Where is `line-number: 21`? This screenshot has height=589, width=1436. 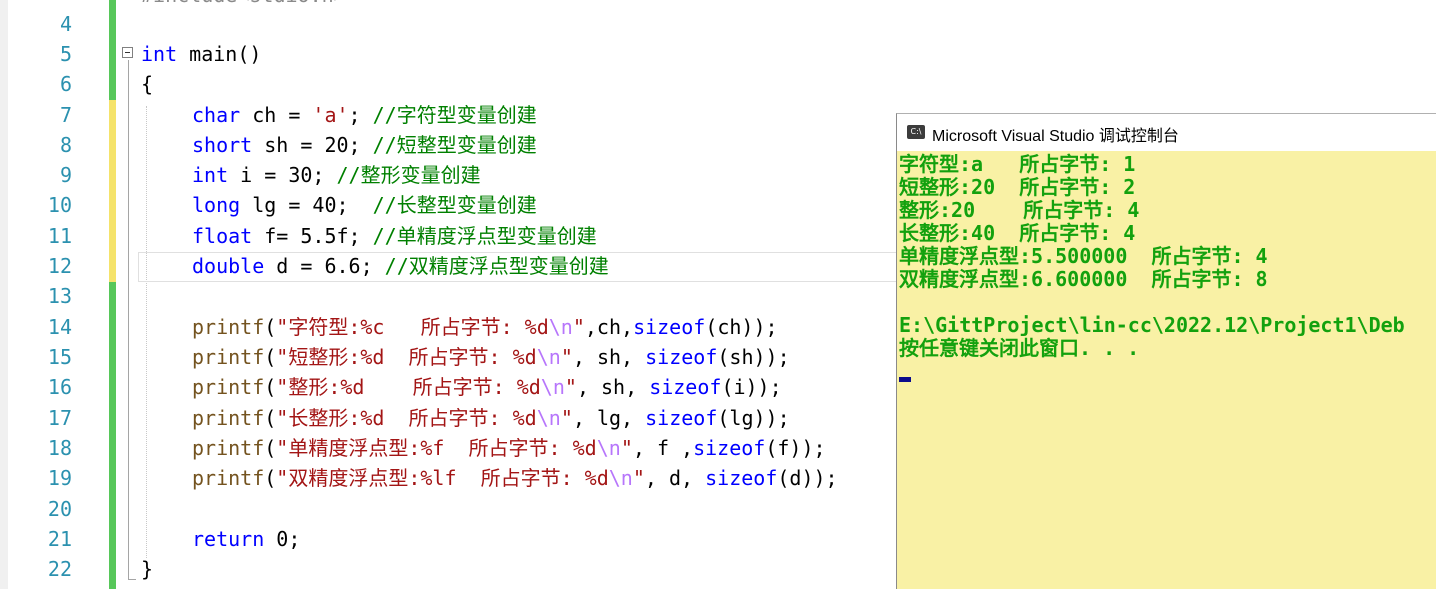
line-number: 21 is located at coordinates (59, 539).